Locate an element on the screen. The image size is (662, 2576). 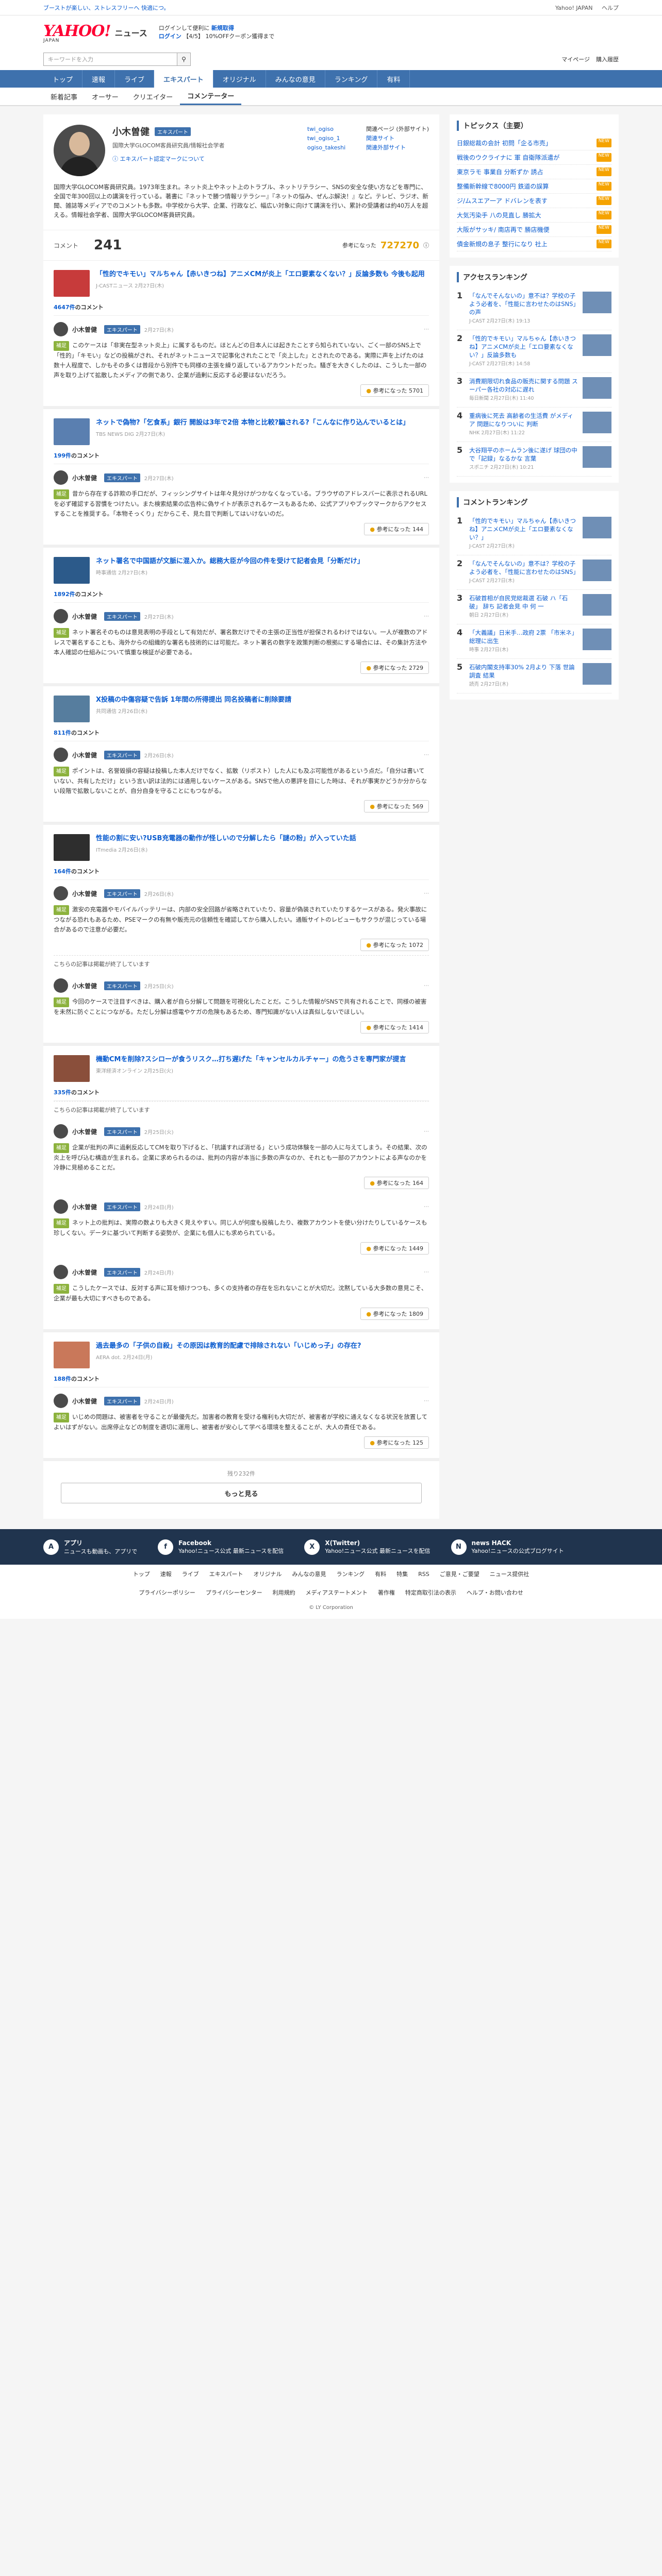
topic-item: 東京ラモ 事業自 分断ずか 誘占 NEW is located at coordinates (534, 172).